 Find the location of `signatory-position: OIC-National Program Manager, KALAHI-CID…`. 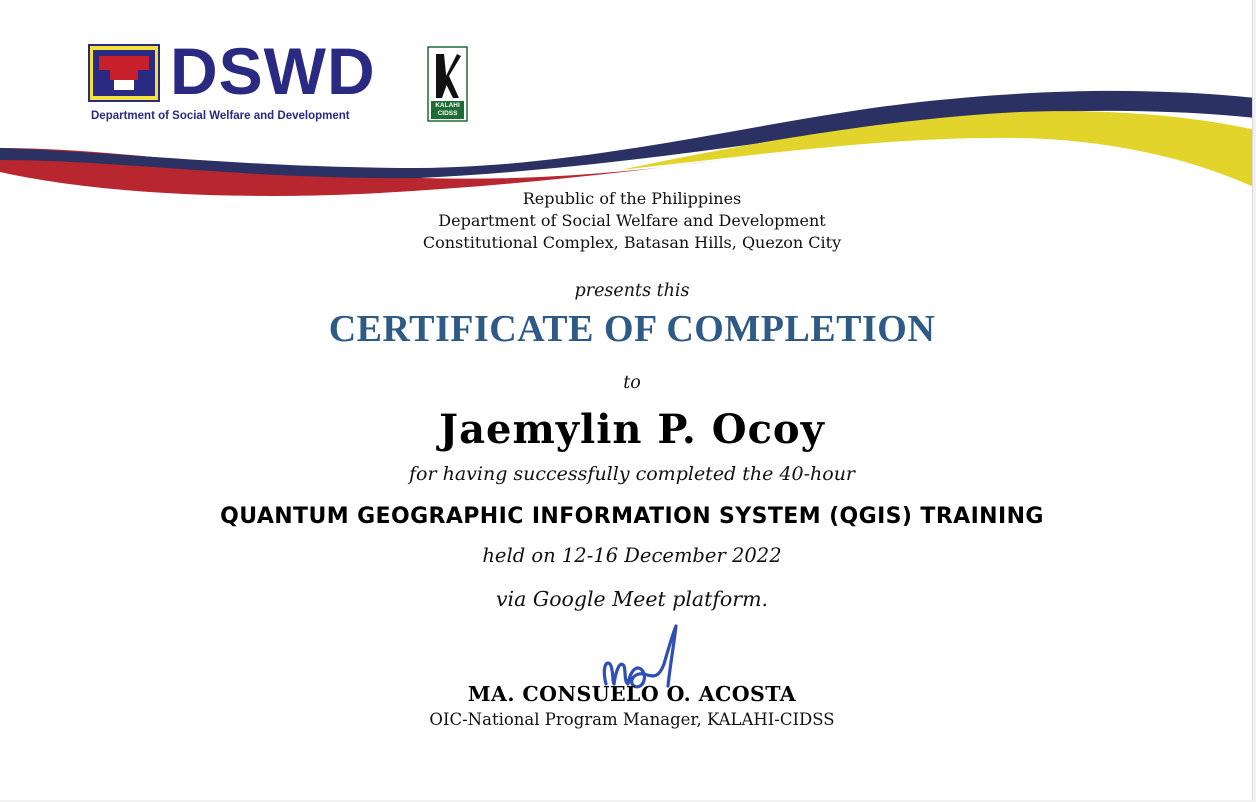

signatory-position: OIC-National Program Manager, KALAHI-CID… is located at coordinates (632, 719).